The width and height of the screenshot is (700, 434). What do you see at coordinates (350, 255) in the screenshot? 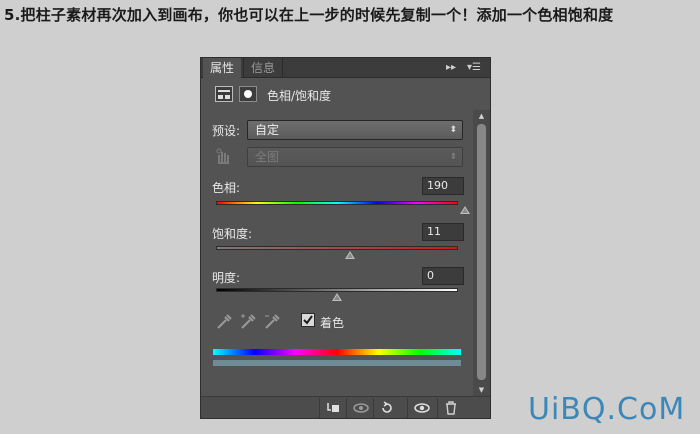
I see `saturation-slider-thumb` at bounding box center [350, 255].